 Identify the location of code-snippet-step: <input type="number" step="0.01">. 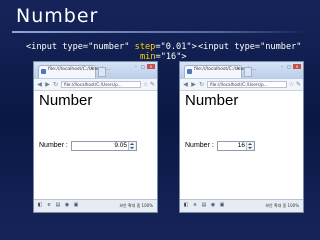
(111, 47).